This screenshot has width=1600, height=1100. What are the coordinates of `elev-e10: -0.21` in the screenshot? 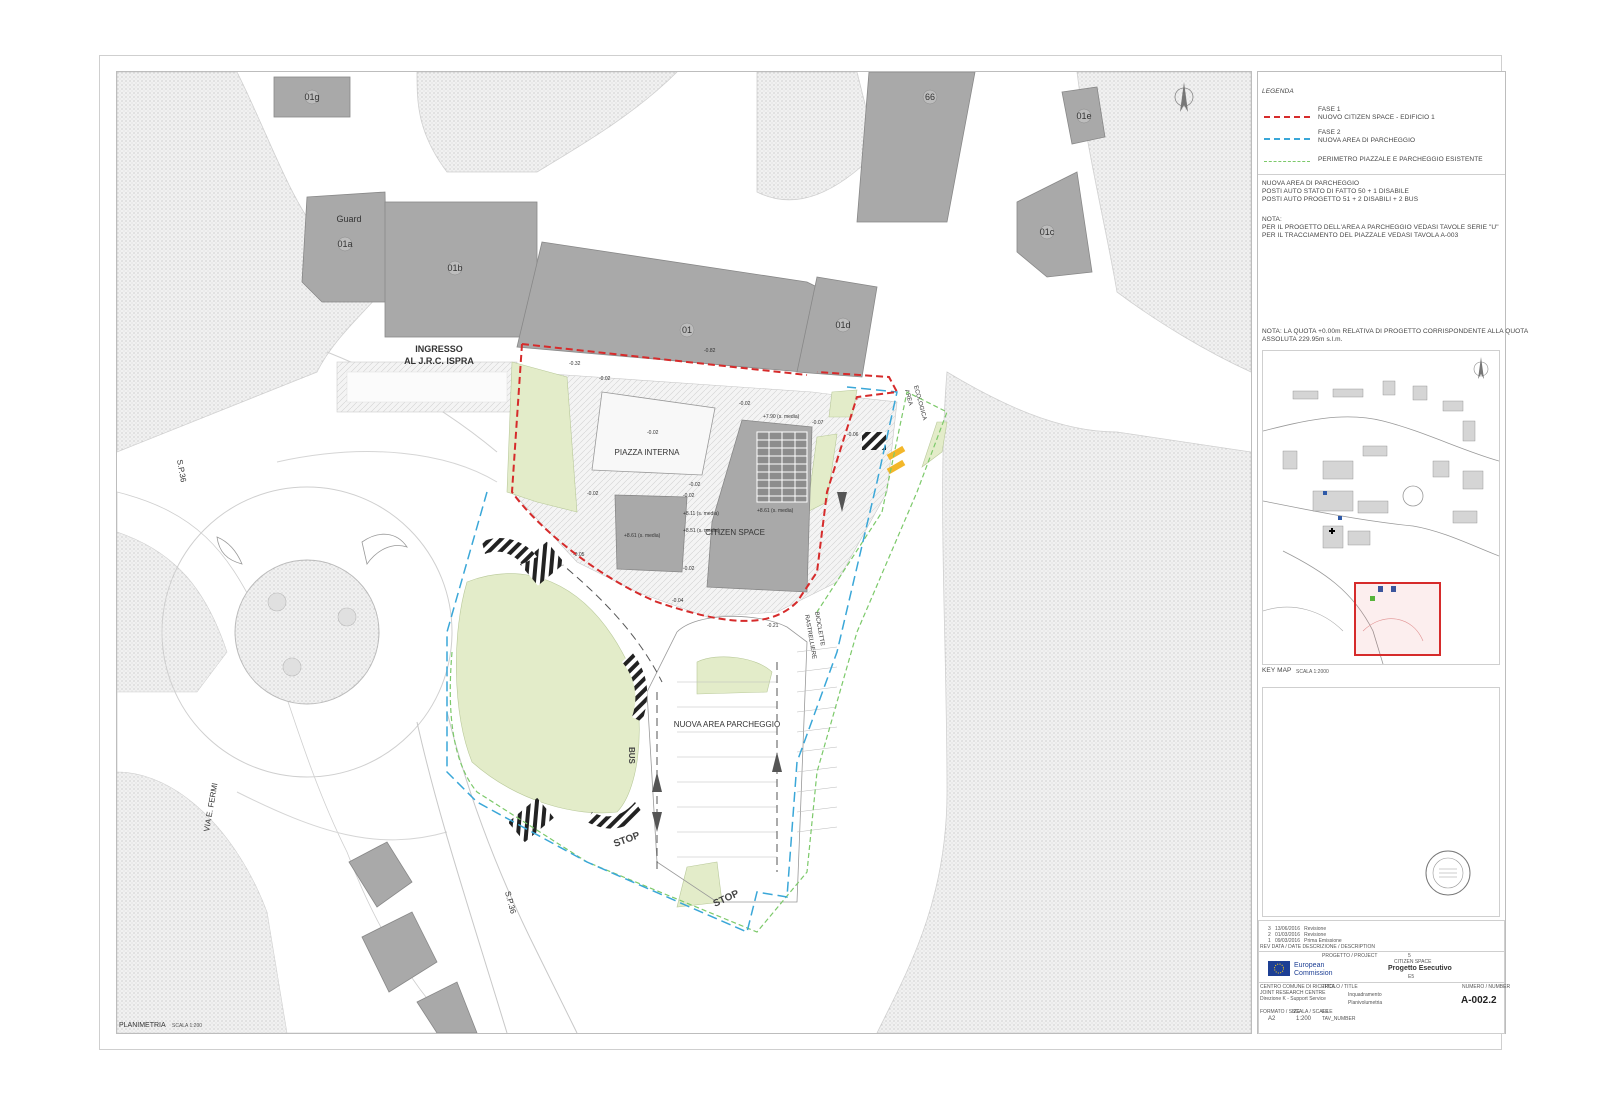 It's located at (773, 626).